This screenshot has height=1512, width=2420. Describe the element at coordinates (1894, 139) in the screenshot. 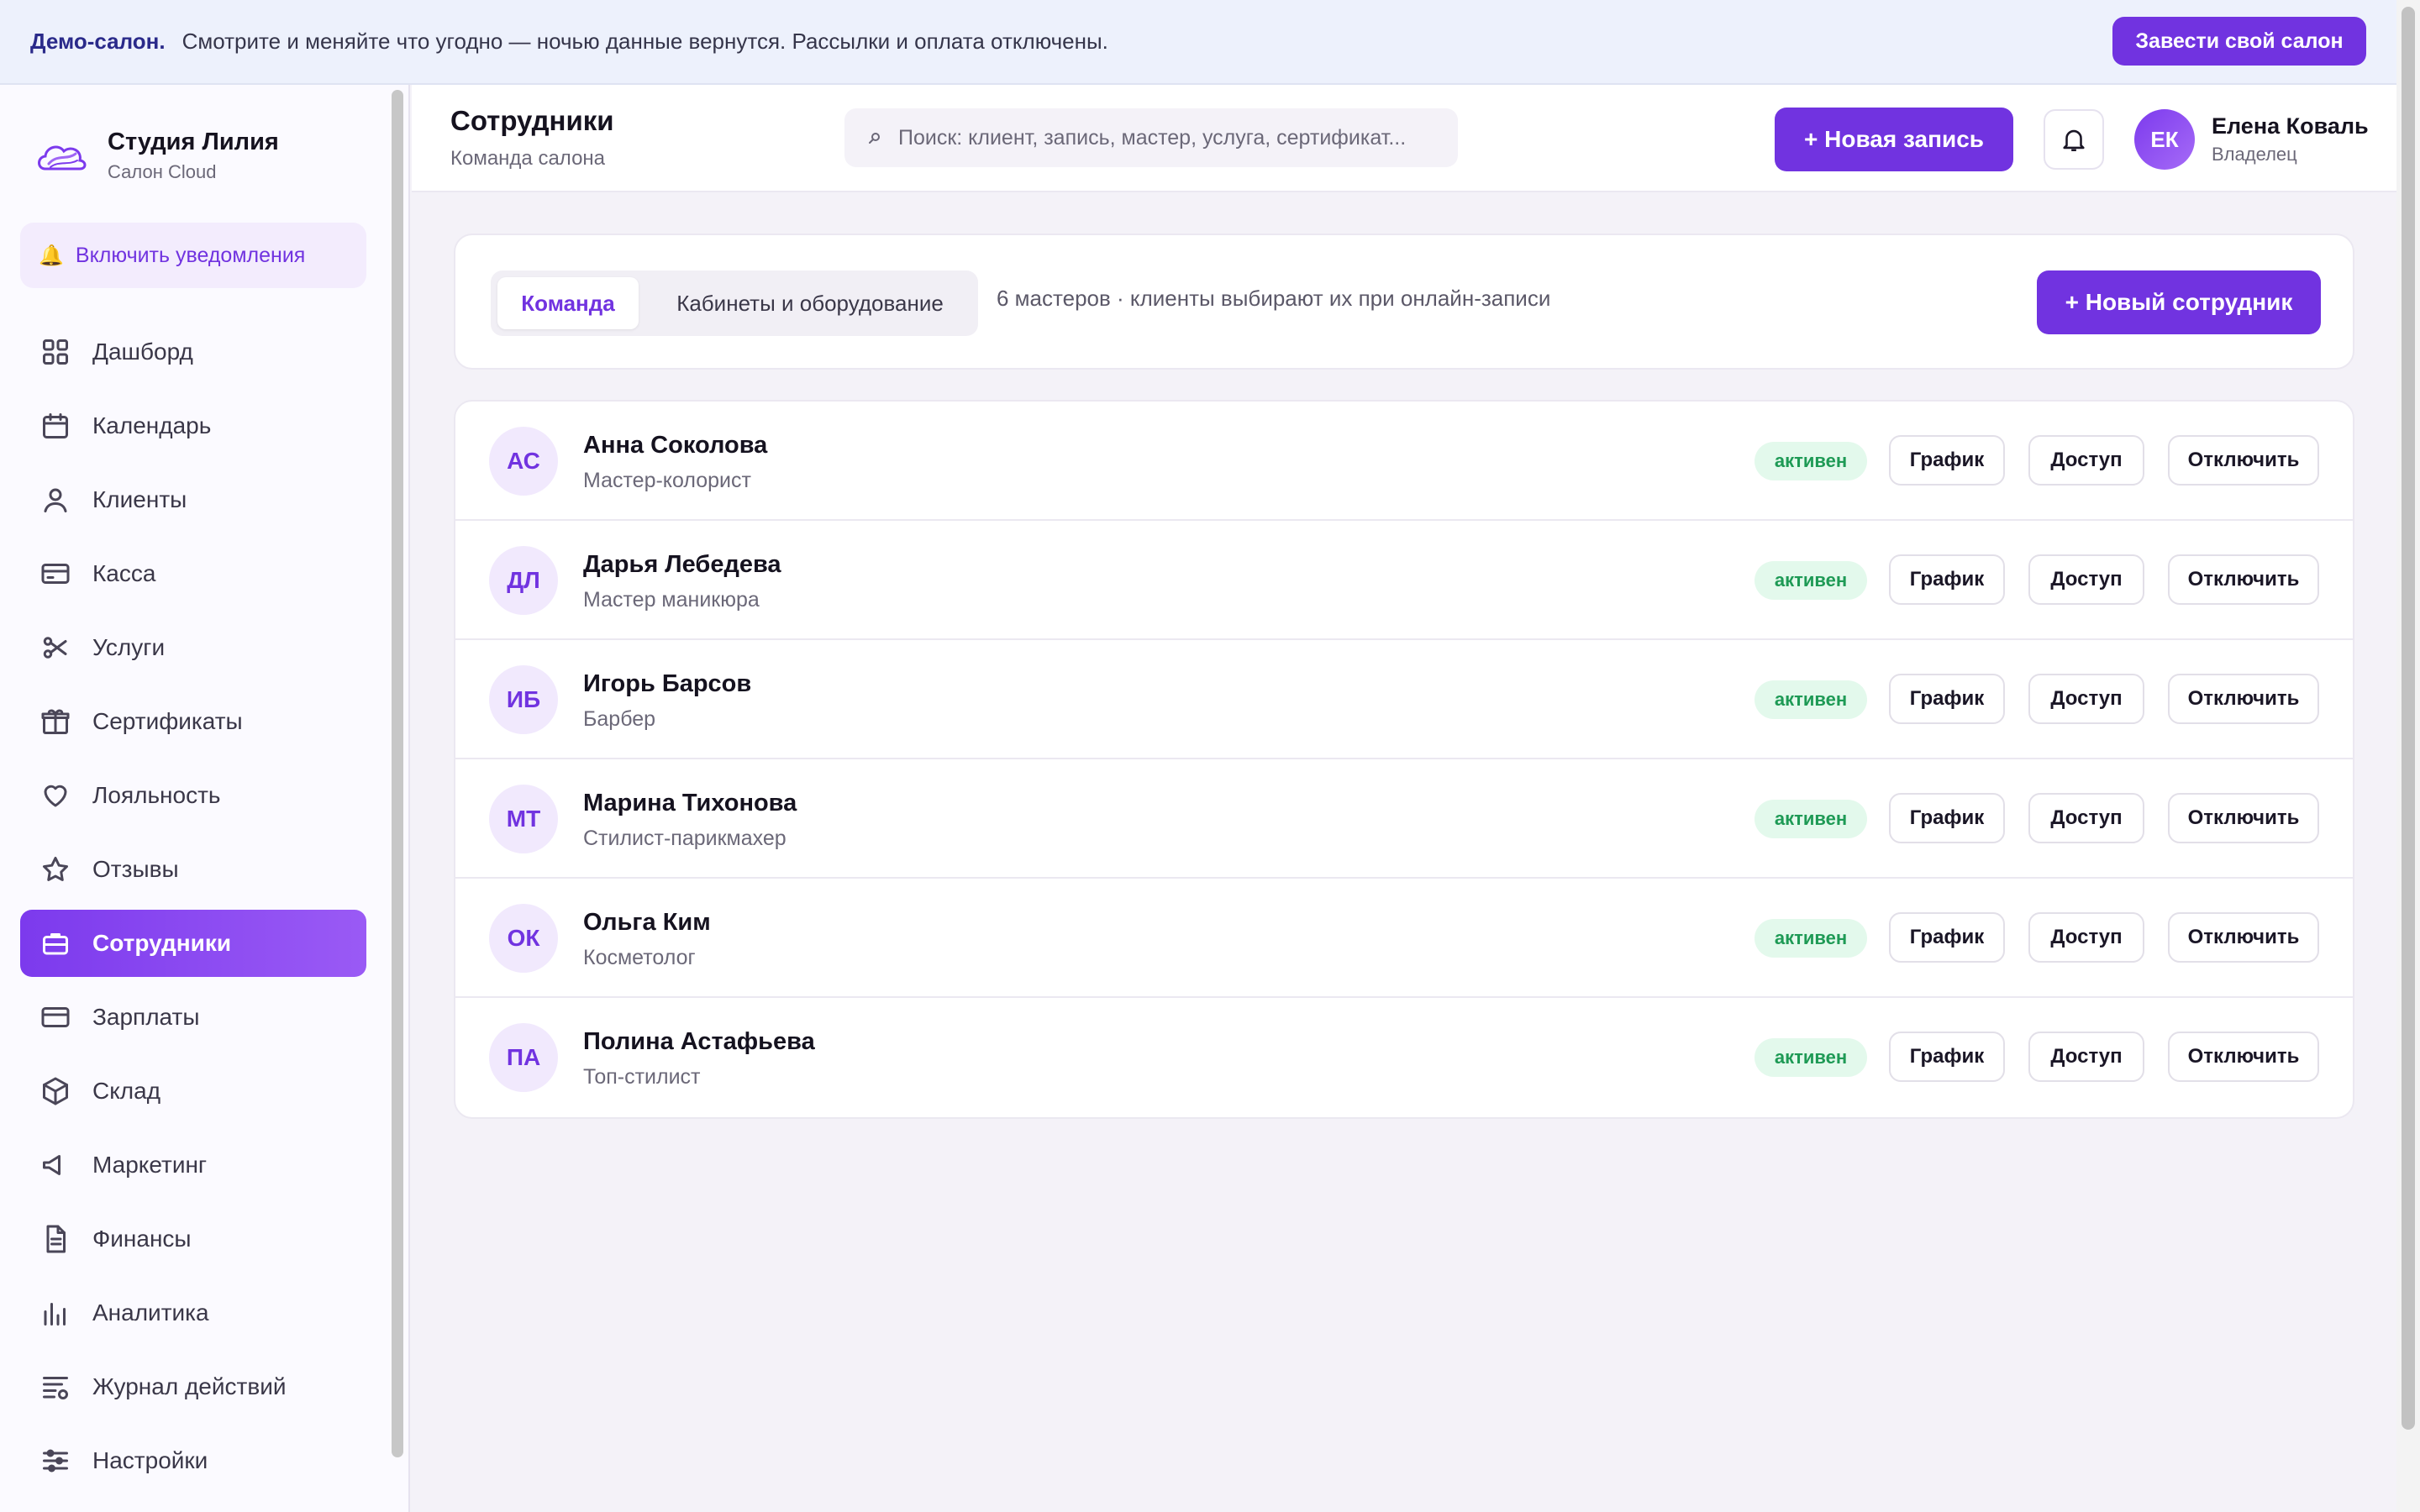

I see `new-record-button: + Новая запись` at that location.